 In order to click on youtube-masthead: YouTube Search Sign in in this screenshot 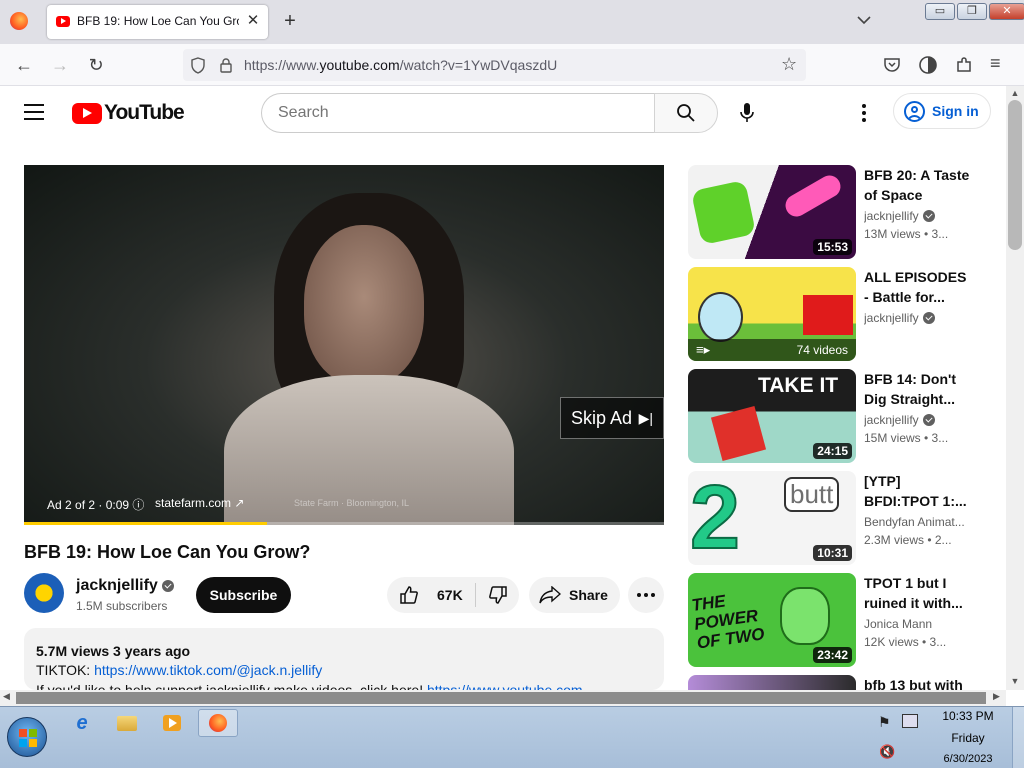, I will do `click(503, 114)`.